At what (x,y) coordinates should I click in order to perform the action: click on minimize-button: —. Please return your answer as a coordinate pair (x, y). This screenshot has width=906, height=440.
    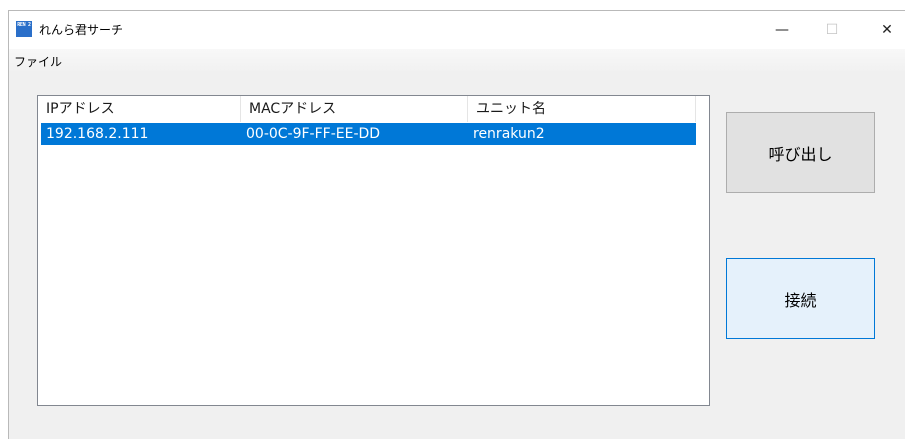
    Looking at the image, I should click on (782, 30).